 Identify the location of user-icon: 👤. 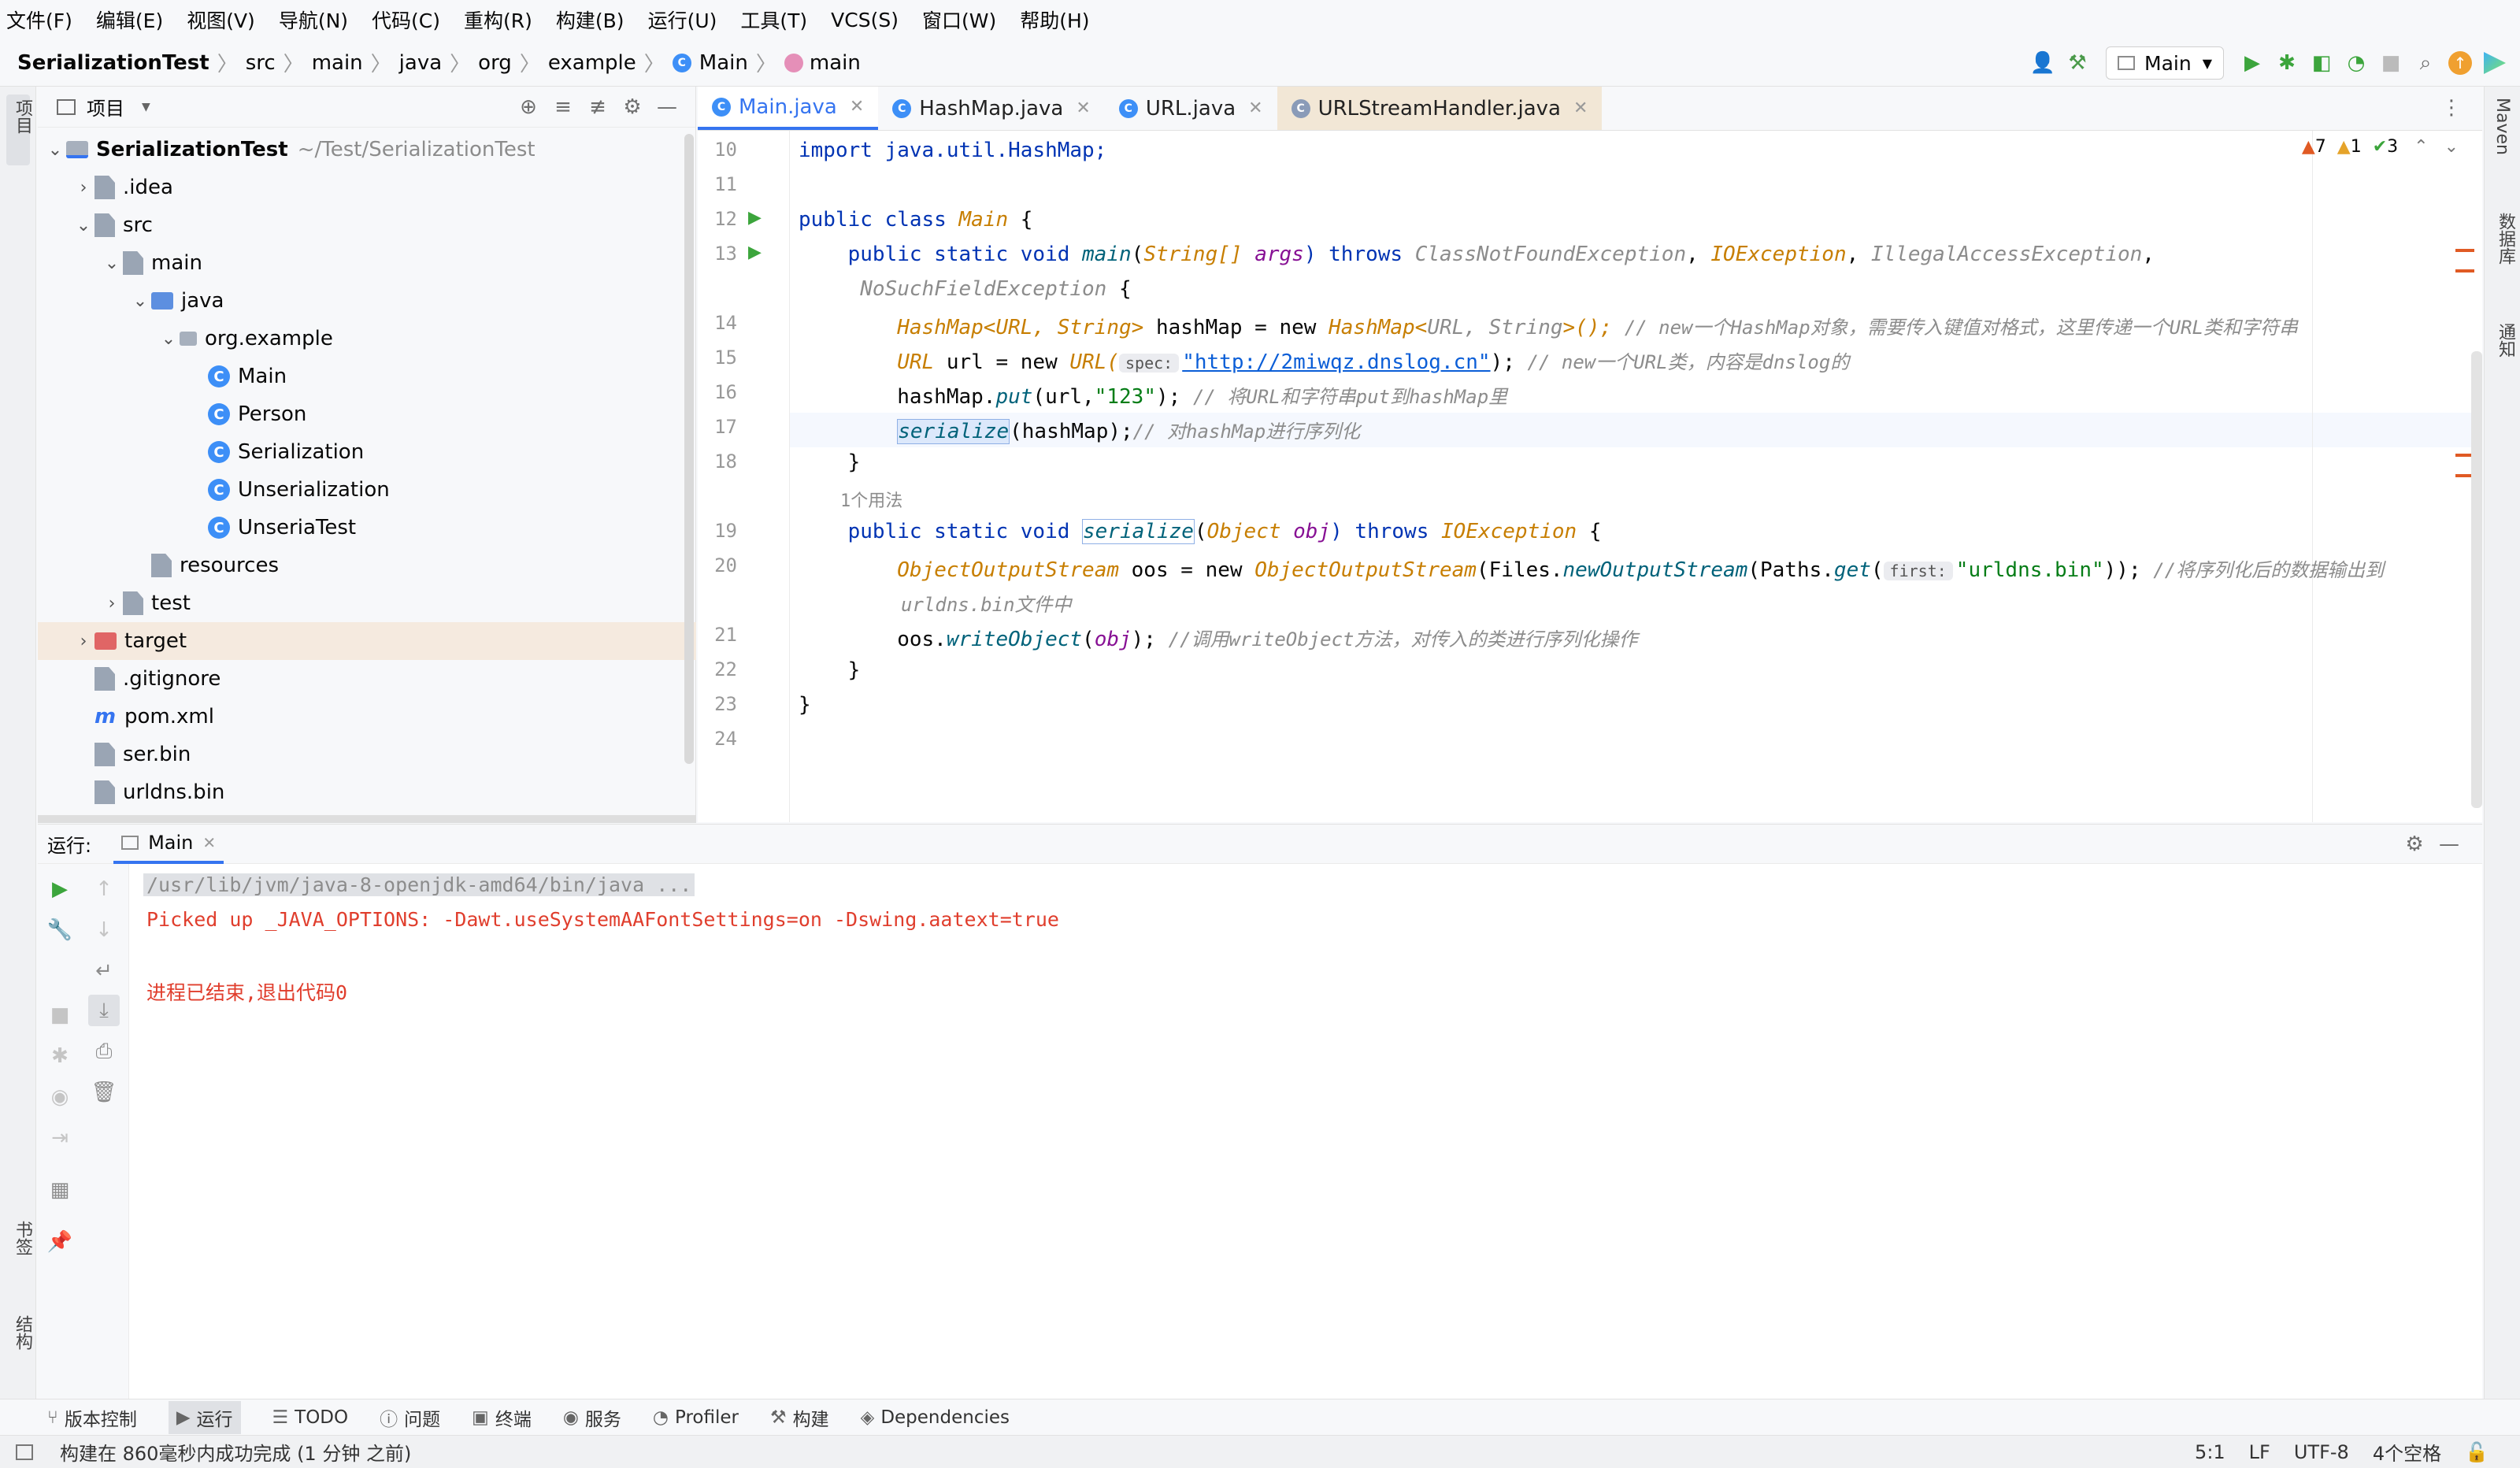
(2042, 63).